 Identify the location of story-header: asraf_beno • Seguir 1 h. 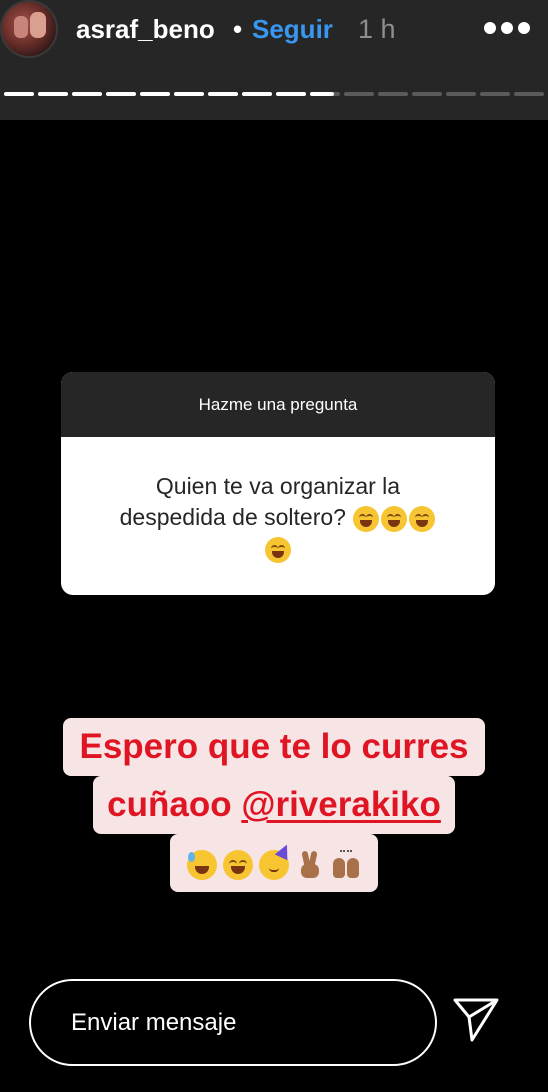
(274, 60).